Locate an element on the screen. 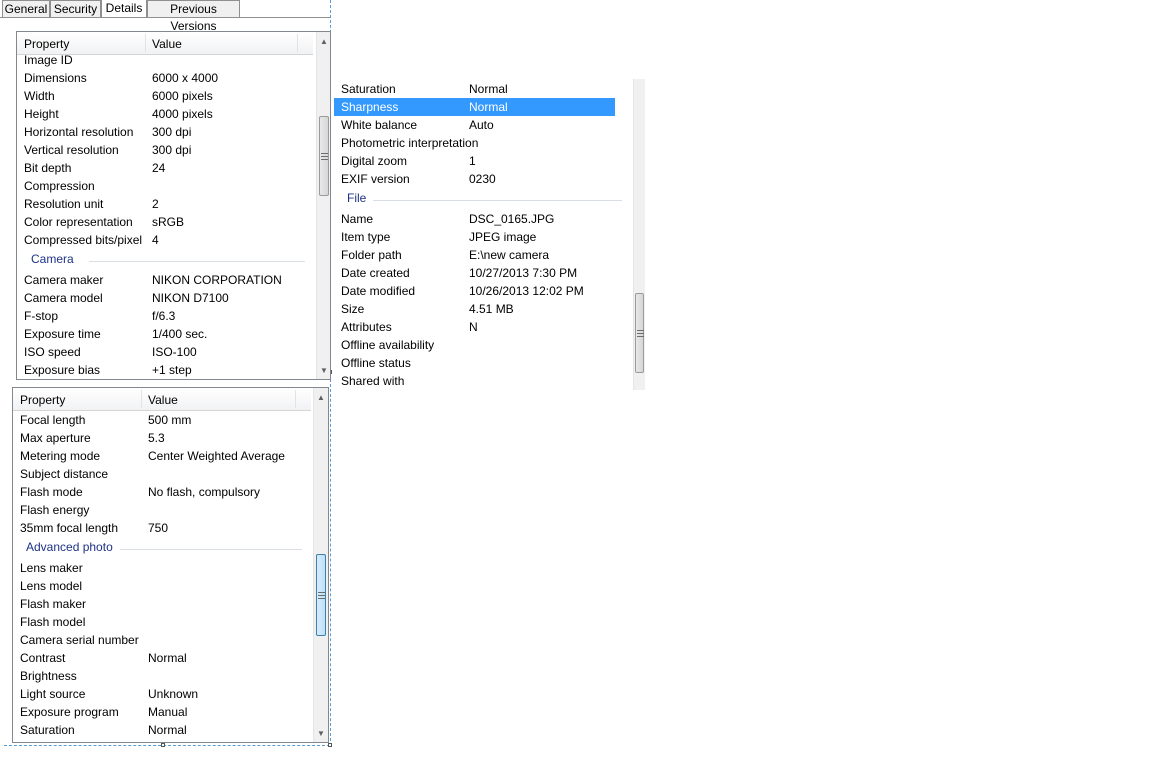 The width and height of the screenshot is (1152, 768). property-name: Resolution unit is located at coordinates (64, 204).